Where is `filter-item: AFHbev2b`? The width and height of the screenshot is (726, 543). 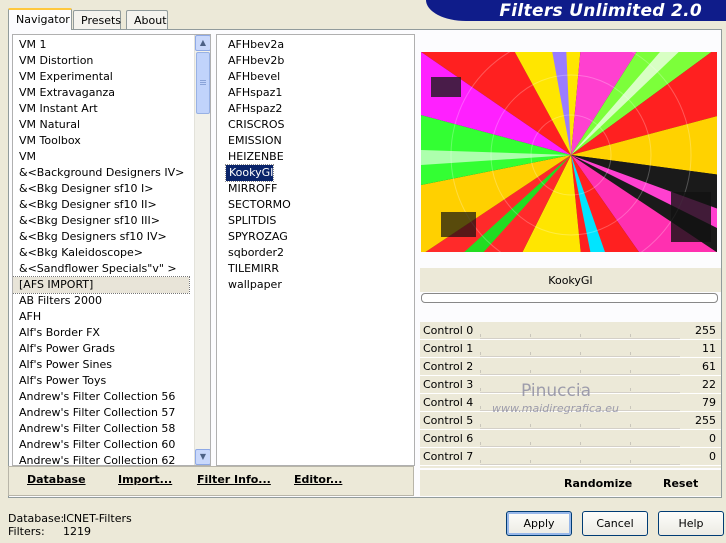
filter-item: AFHbev2b is located at coordinates (254, 61).